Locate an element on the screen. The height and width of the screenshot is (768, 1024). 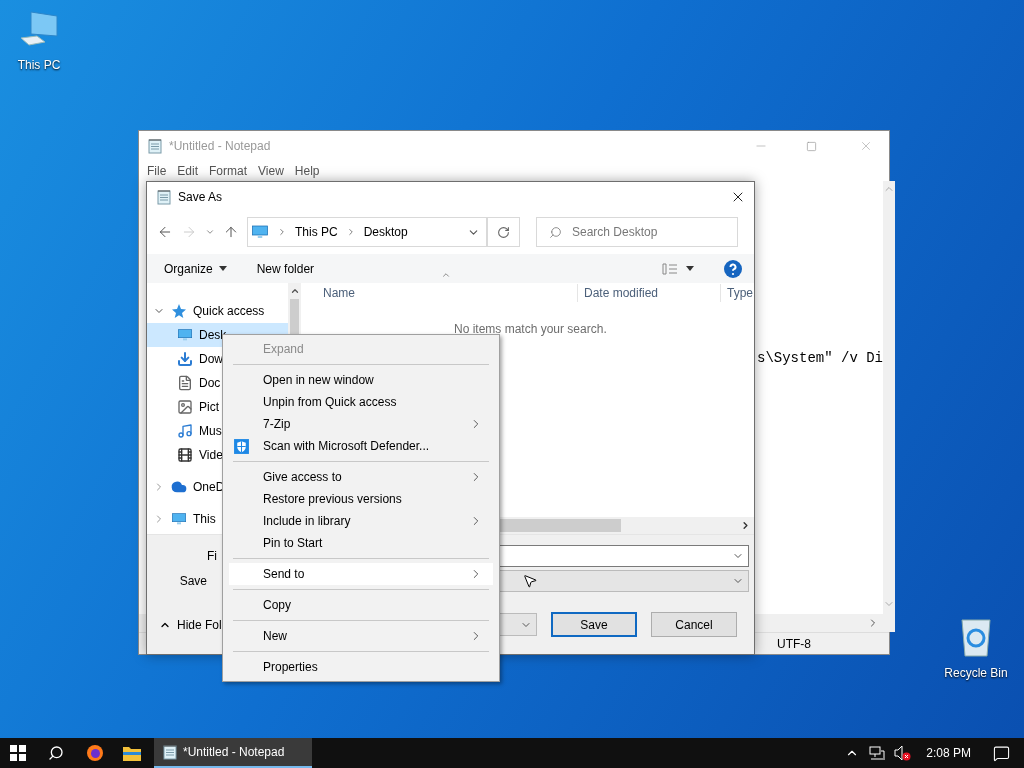
context-menu-item: Give access to is located at coordinates (361, 477).